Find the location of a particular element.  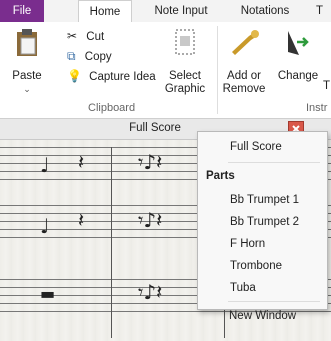

select-graphic-button: Select Graphic is located at coordinates (185, 62).